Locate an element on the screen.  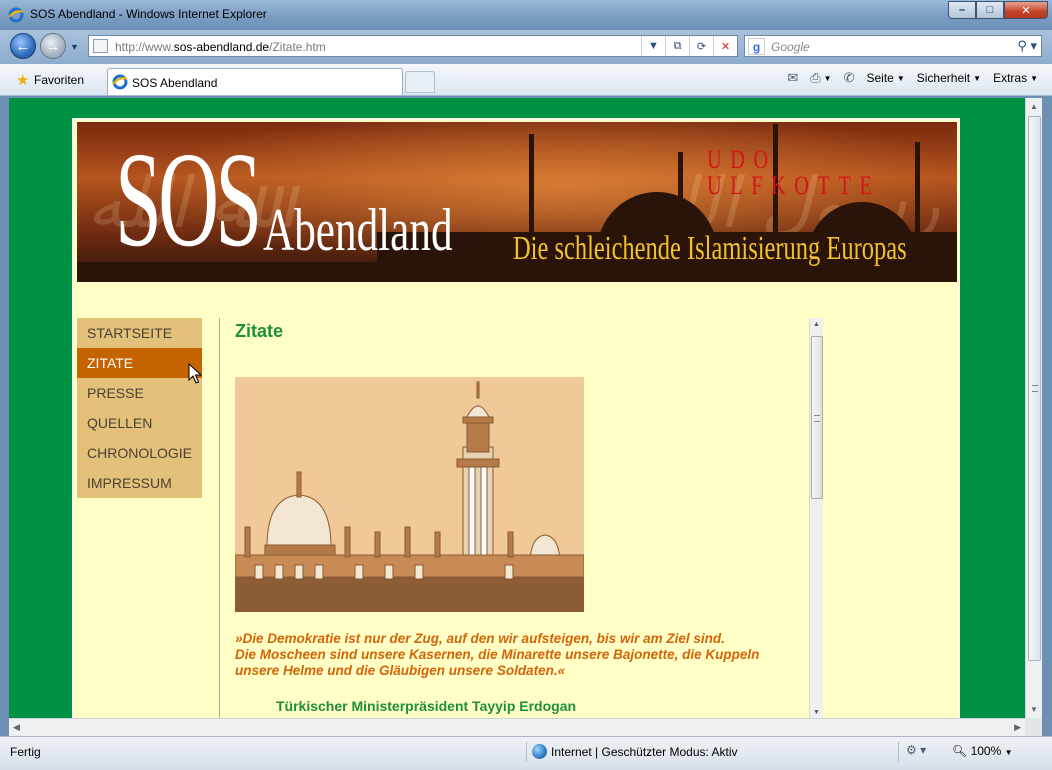
favorites-button: ★ Favoriten is located at coordinates (51, 80).